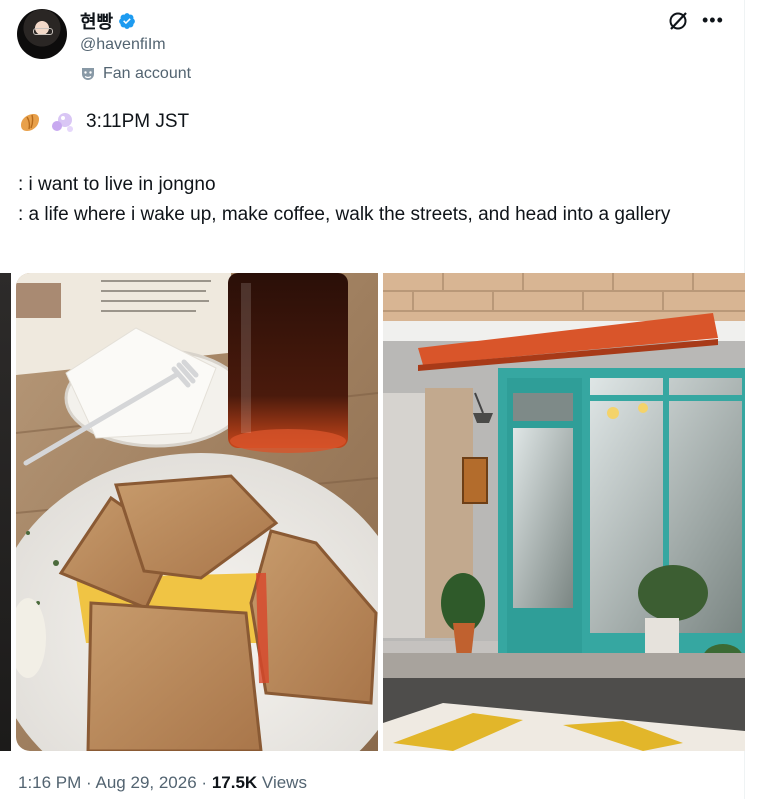  I want to click on views-count: 17.5K, so click(234, 782).